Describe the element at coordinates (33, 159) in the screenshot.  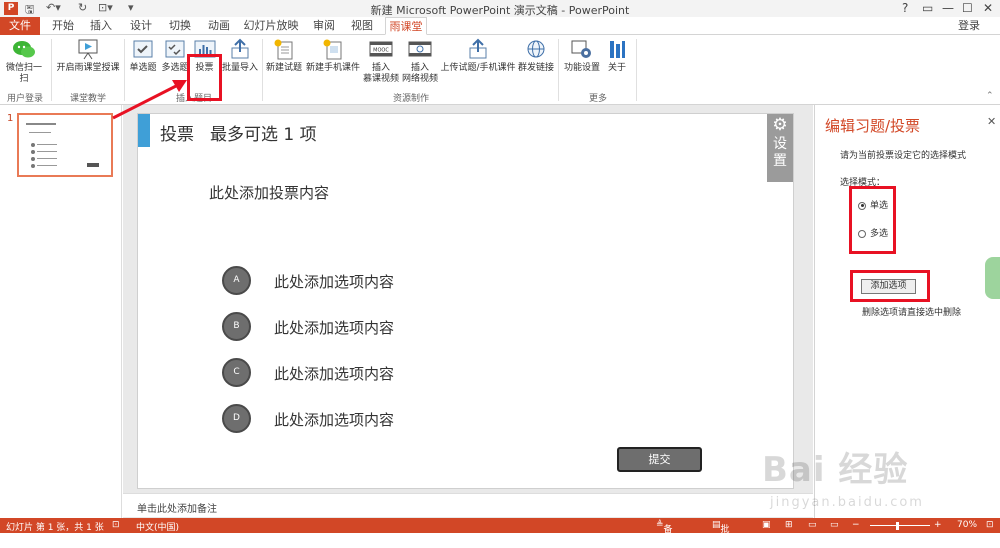
I see `thumbnail-option-dot` at that location.